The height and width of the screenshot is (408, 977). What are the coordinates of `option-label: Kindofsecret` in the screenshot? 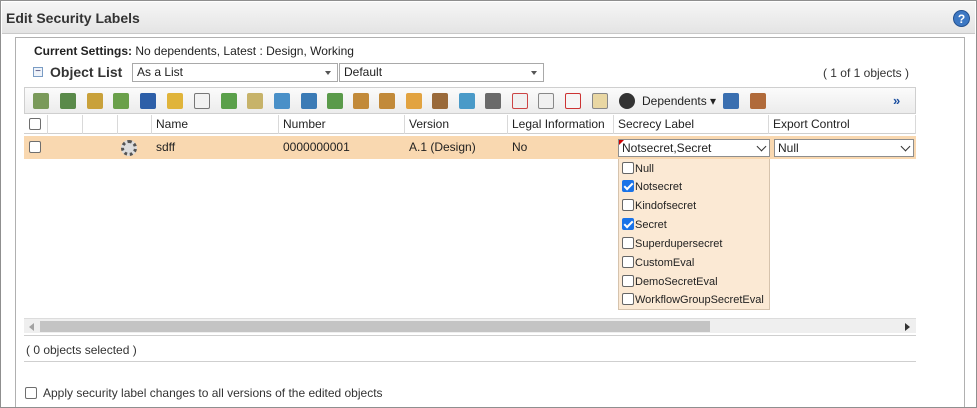 It's located at (666, 206).